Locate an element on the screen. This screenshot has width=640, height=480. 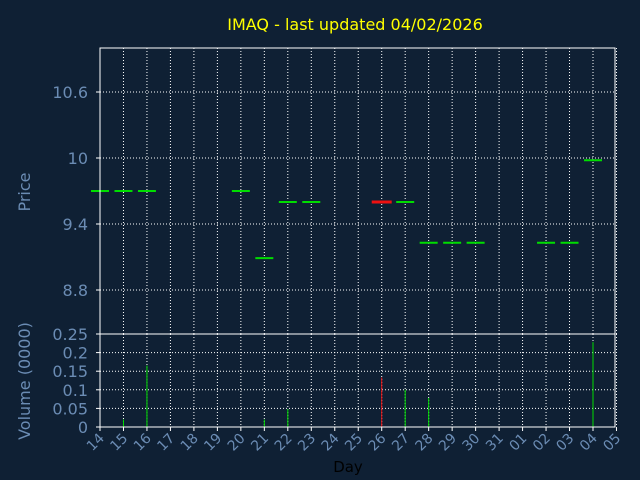
volume-marks is located at coordinates (358, 384).